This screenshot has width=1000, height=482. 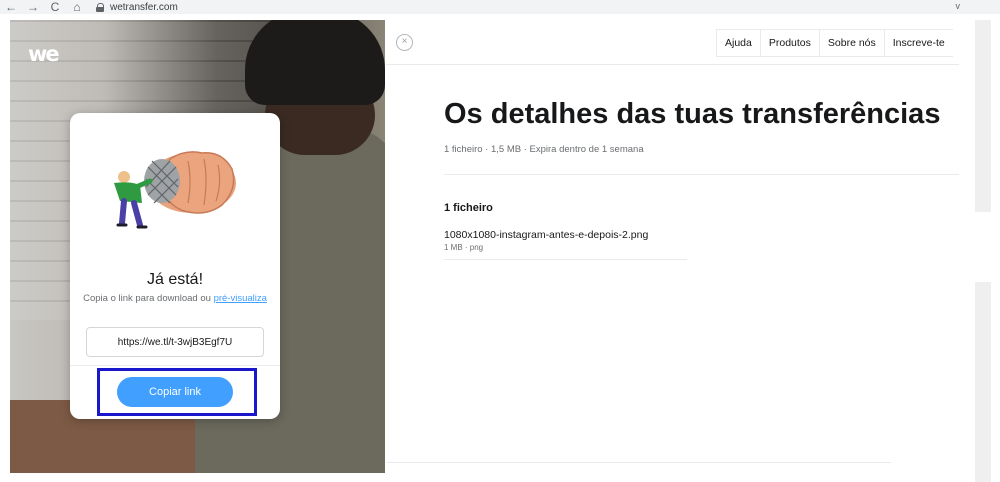 I want to click on success-title: Já está!, so click(x=175, y=279).